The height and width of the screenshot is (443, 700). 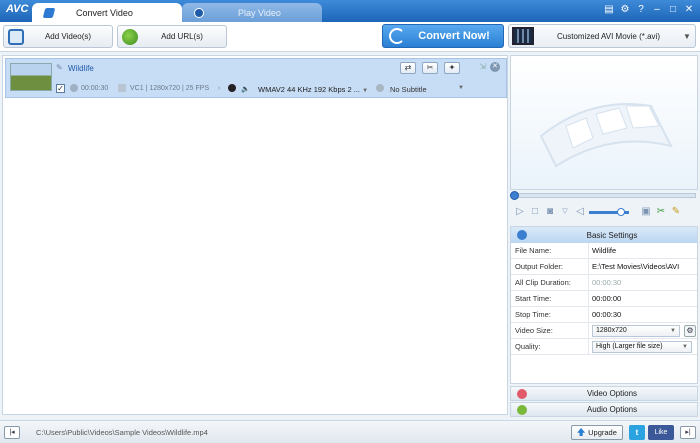 I want to click on add-video-icon, so click(x=16, y=36).